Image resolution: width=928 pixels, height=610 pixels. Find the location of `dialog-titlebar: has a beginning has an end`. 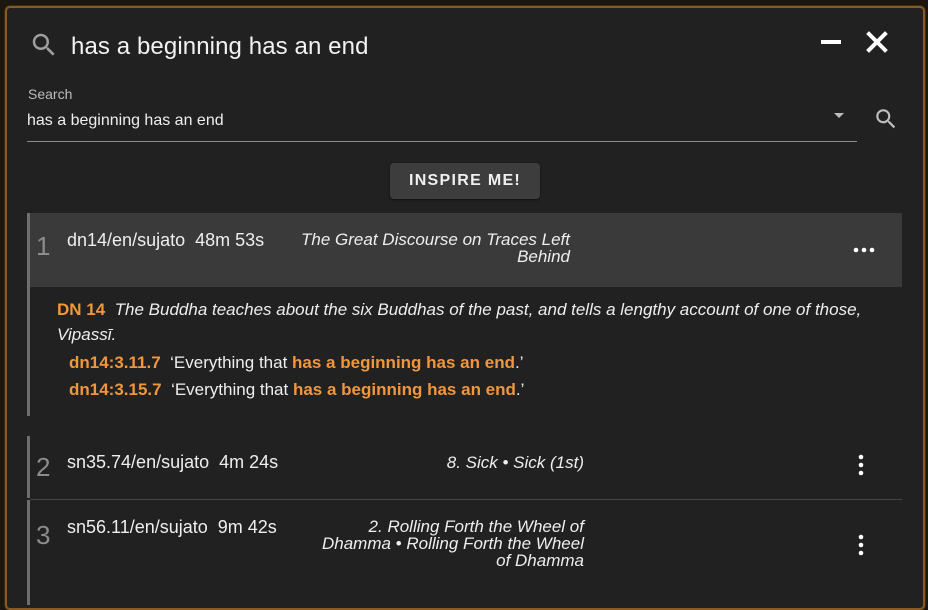

dialog-titlebar: has a beginning has an end is located at coordinates (465, 44).